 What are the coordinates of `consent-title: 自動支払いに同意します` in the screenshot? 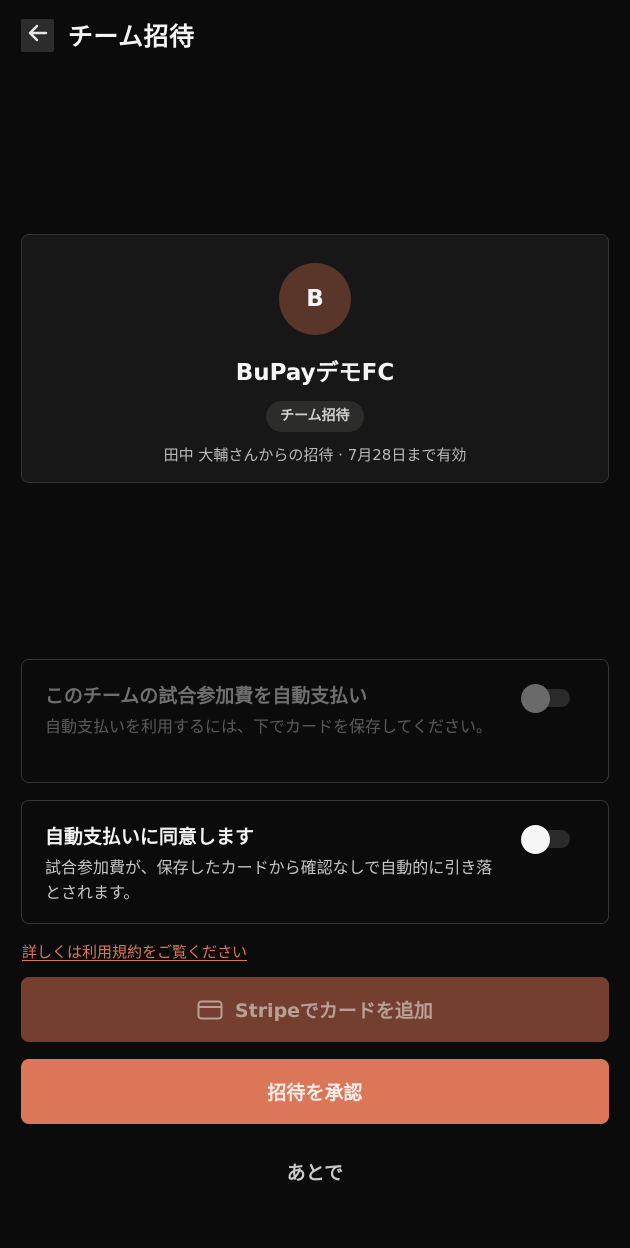 It's located at (150, 837).